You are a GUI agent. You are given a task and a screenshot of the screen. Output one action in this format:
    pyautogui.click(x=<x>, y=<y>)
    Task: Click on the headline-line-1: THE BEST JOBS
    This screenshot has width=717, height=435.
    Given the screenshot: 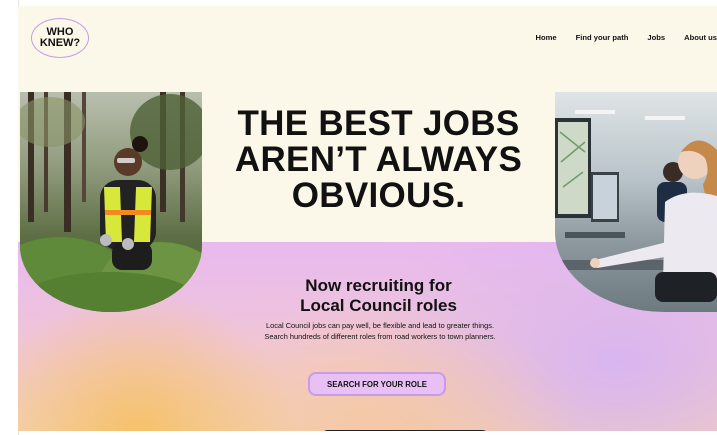 What is the action you would take?
    pyautogui.click(x=378, y=123)
    